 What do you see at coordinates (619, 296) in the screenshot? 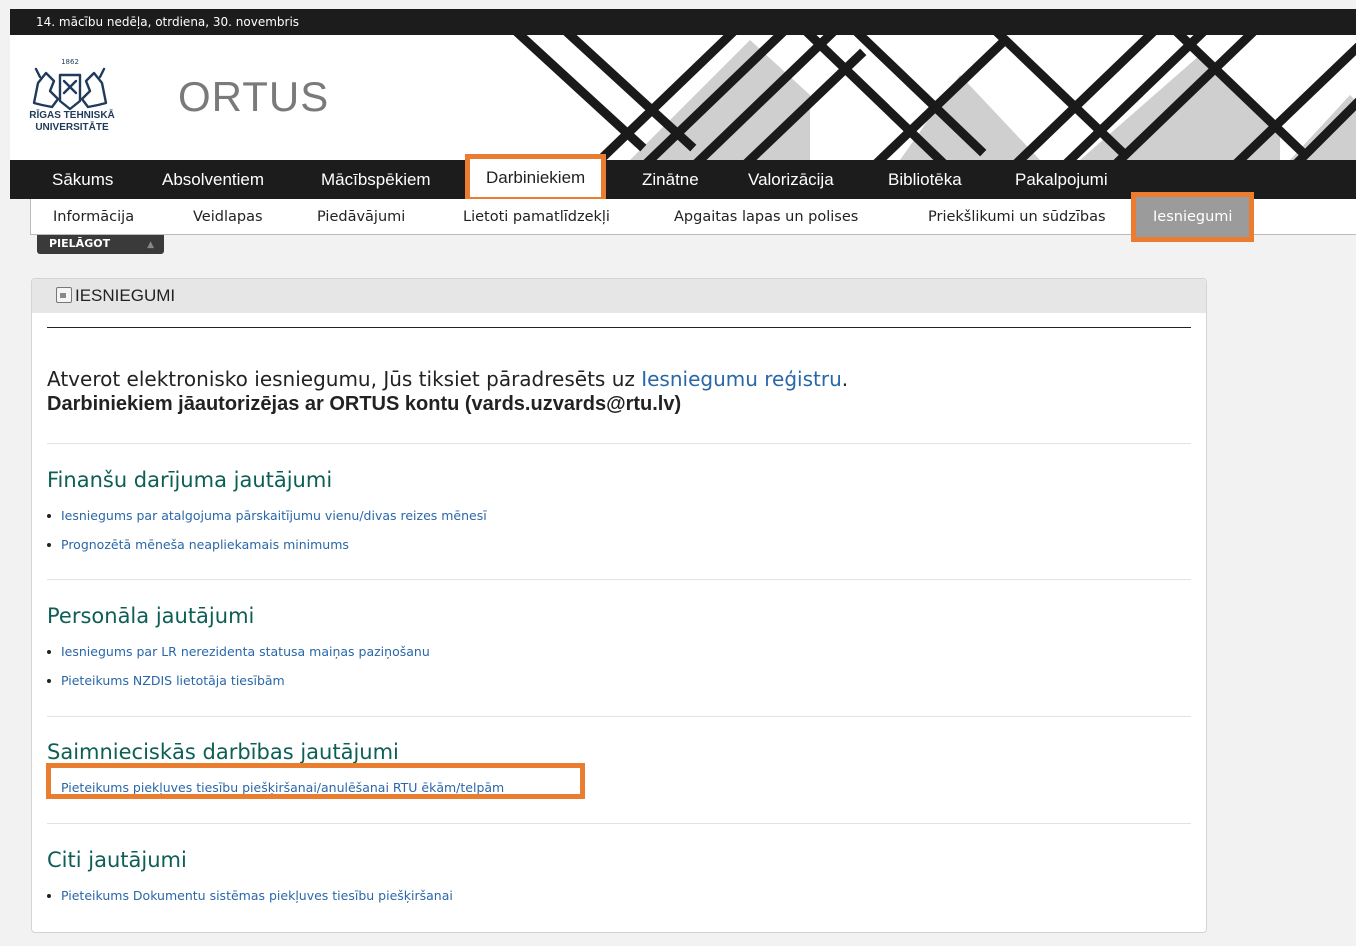
I see `panel-header: IESNIEGUMI` at bounding box center [619, 296].